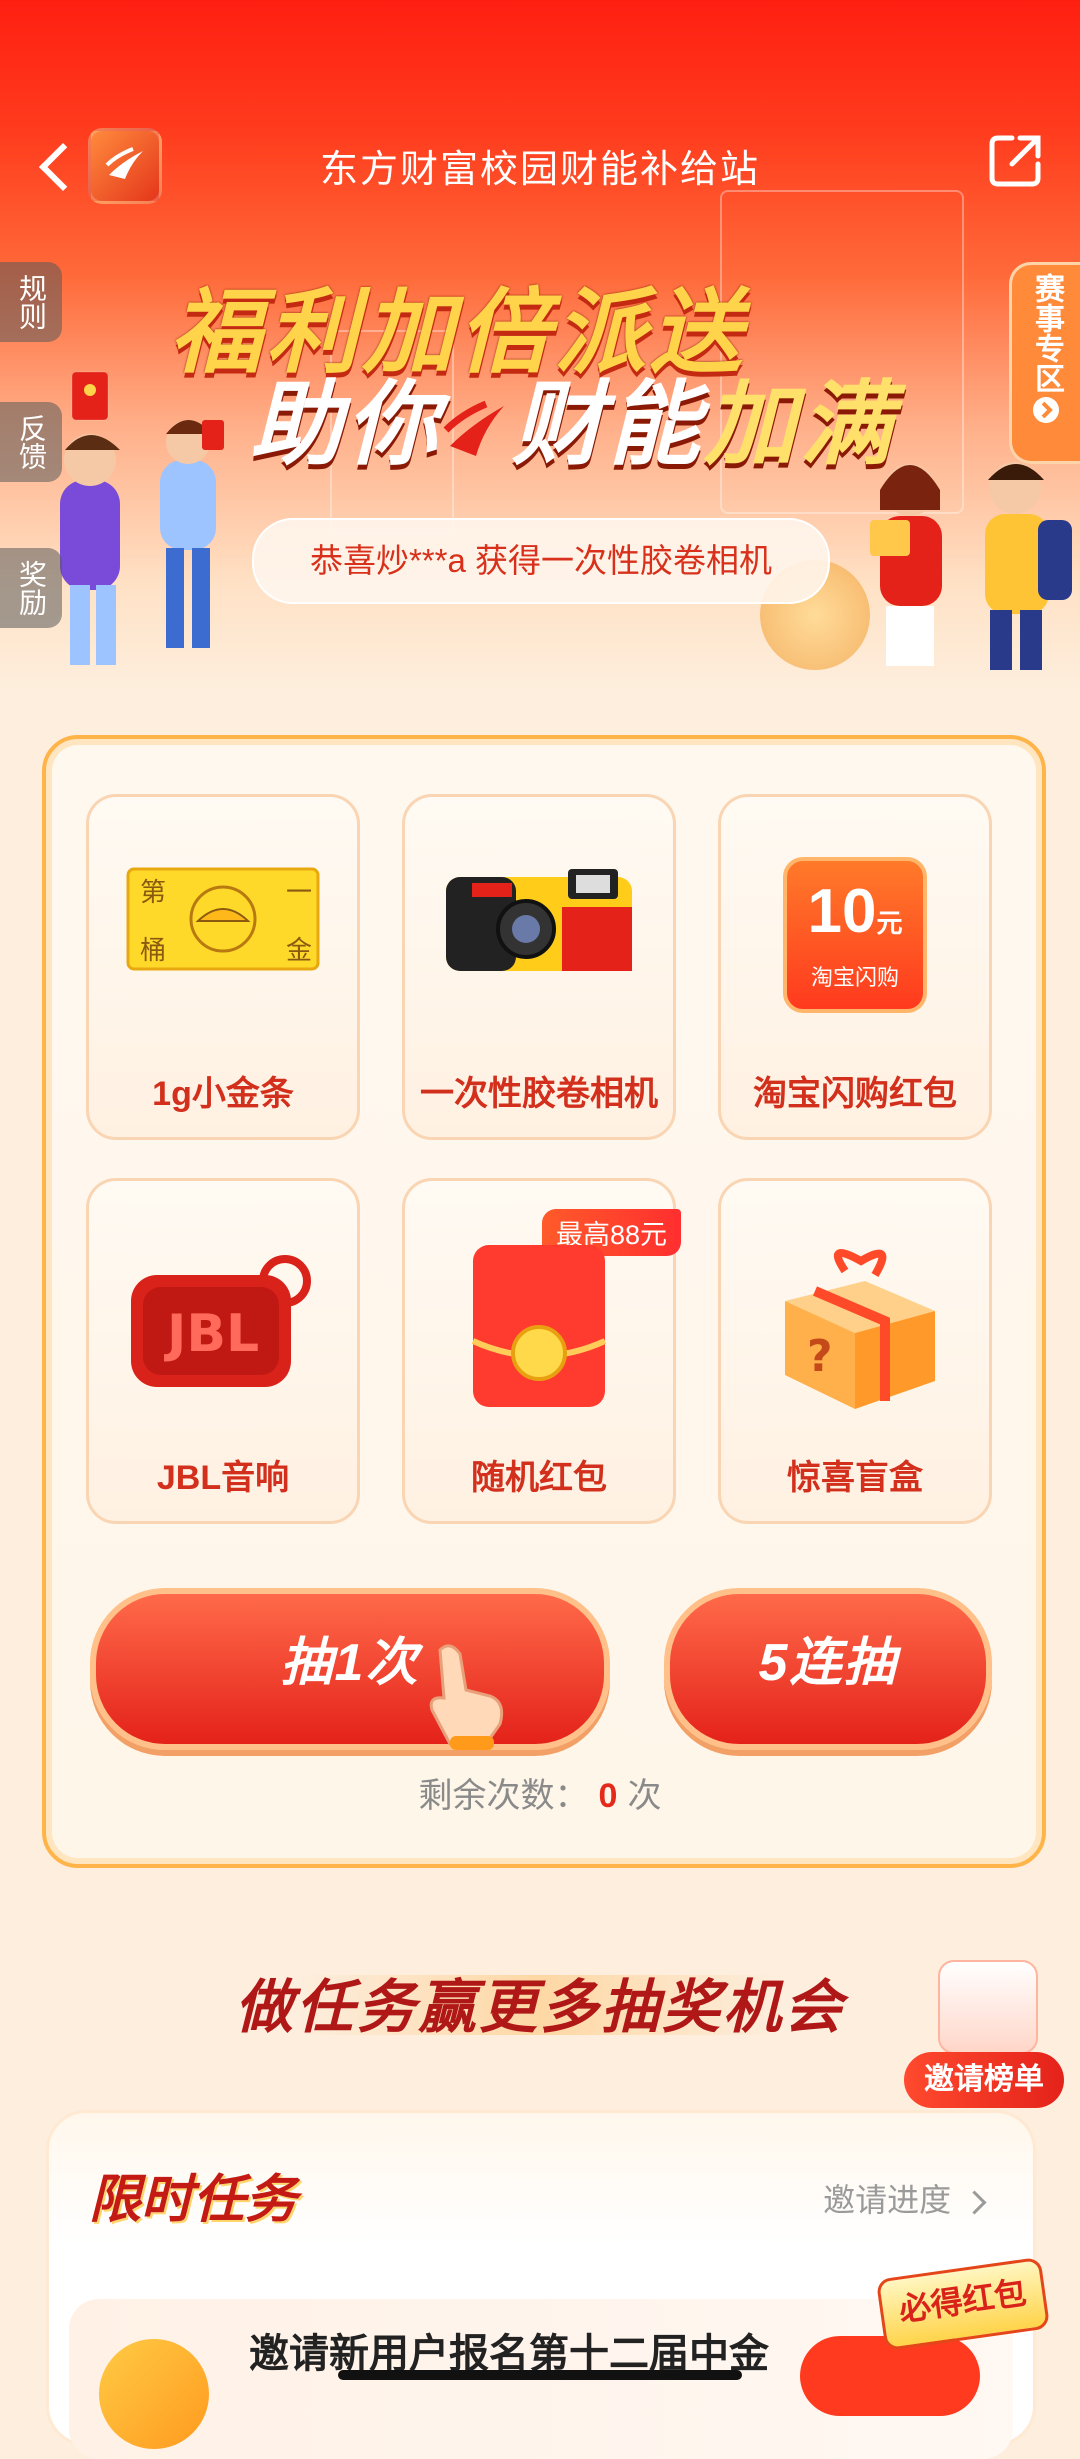  I want to click on invite-ranking-button: 邀请榜单, so click(984, 2035).